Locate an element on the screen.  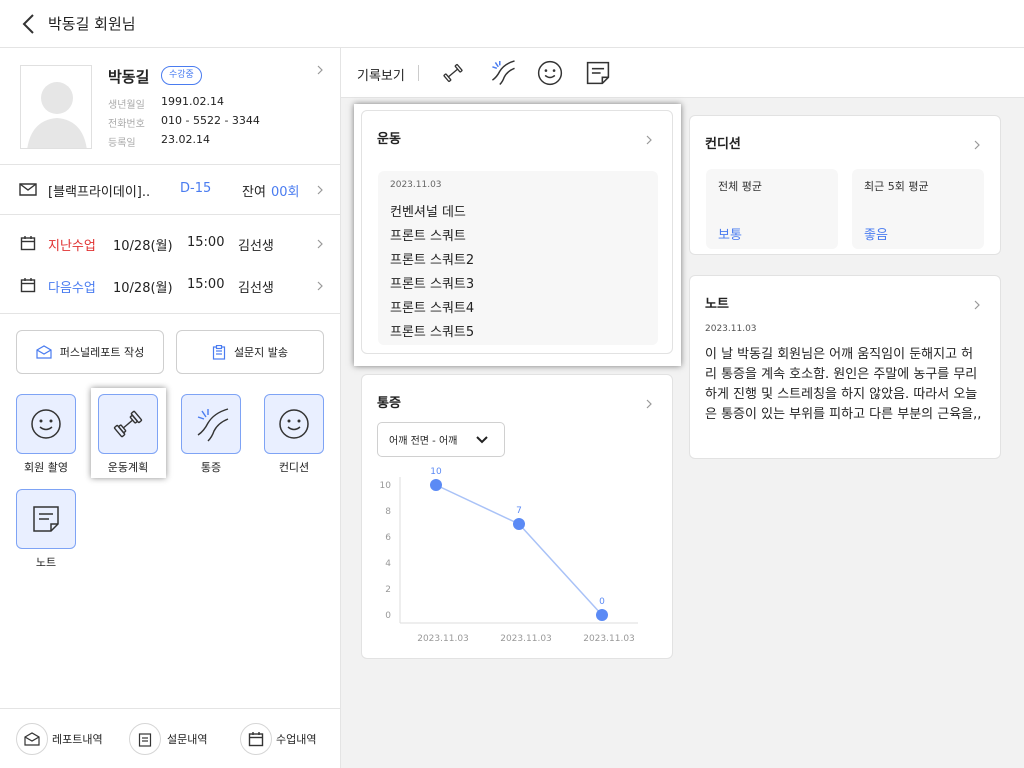
page-title: 박동길 회원님 is located at coordinates (92, 24).